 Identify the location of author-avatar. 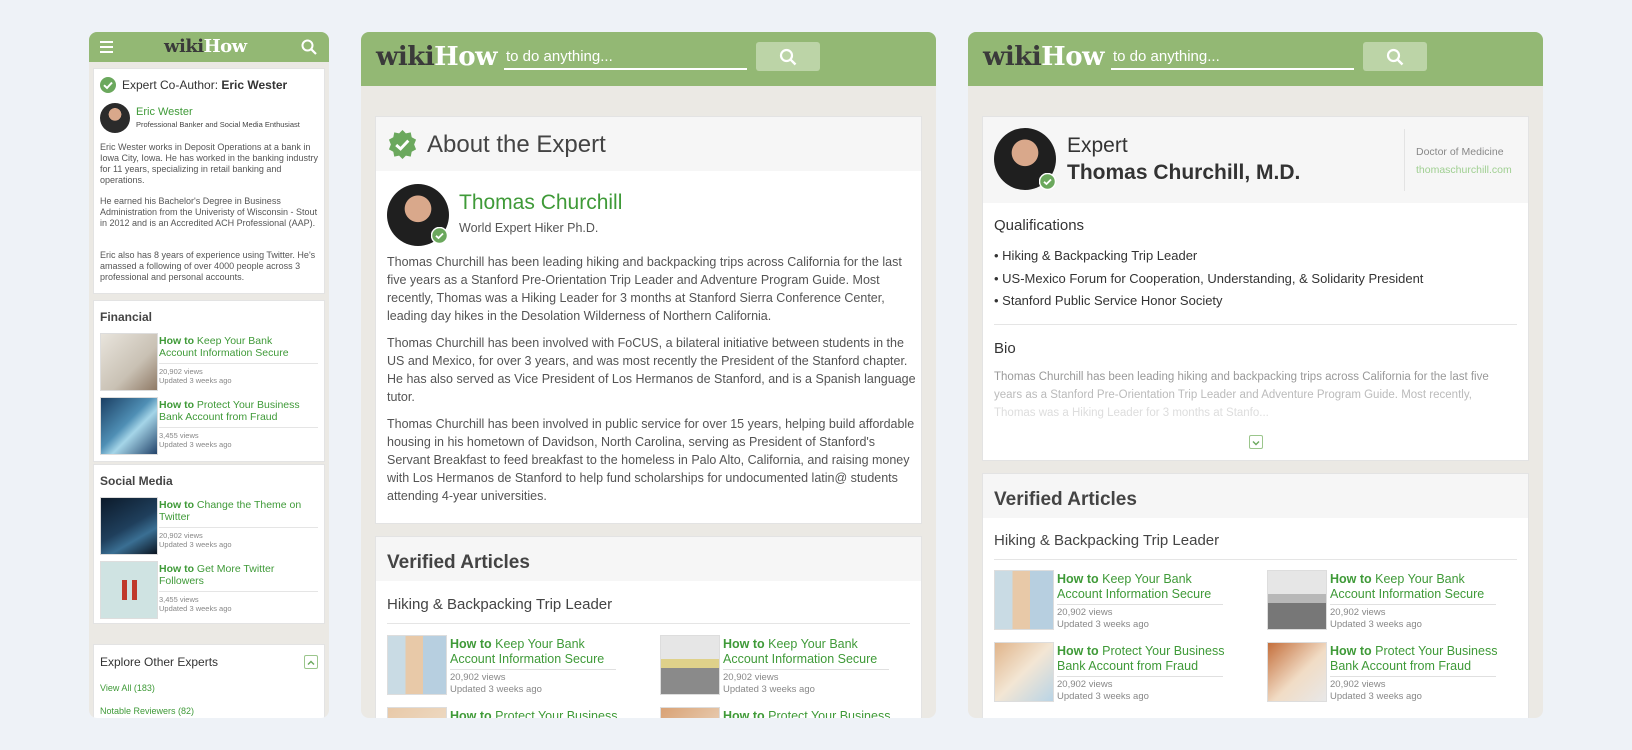
(115, 118).